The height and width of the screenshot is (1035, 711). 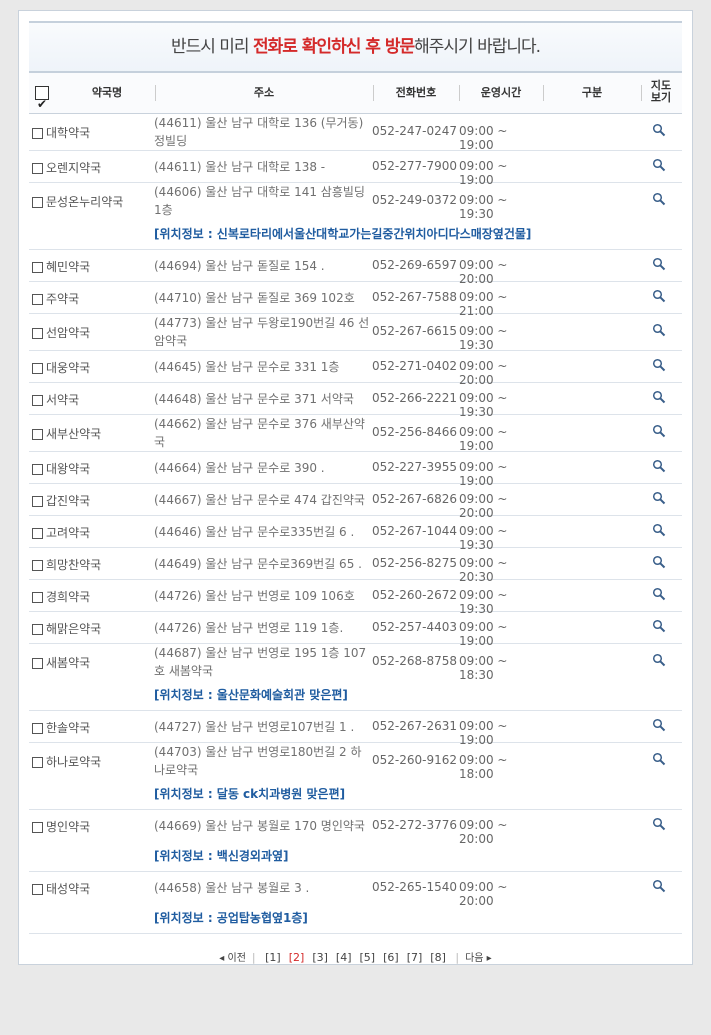 What do you see at coordinates (477, 47) in the screenshot?
I see `notice-text-2: 해주시기 바랍니다.` at bounding box center [477, 47].